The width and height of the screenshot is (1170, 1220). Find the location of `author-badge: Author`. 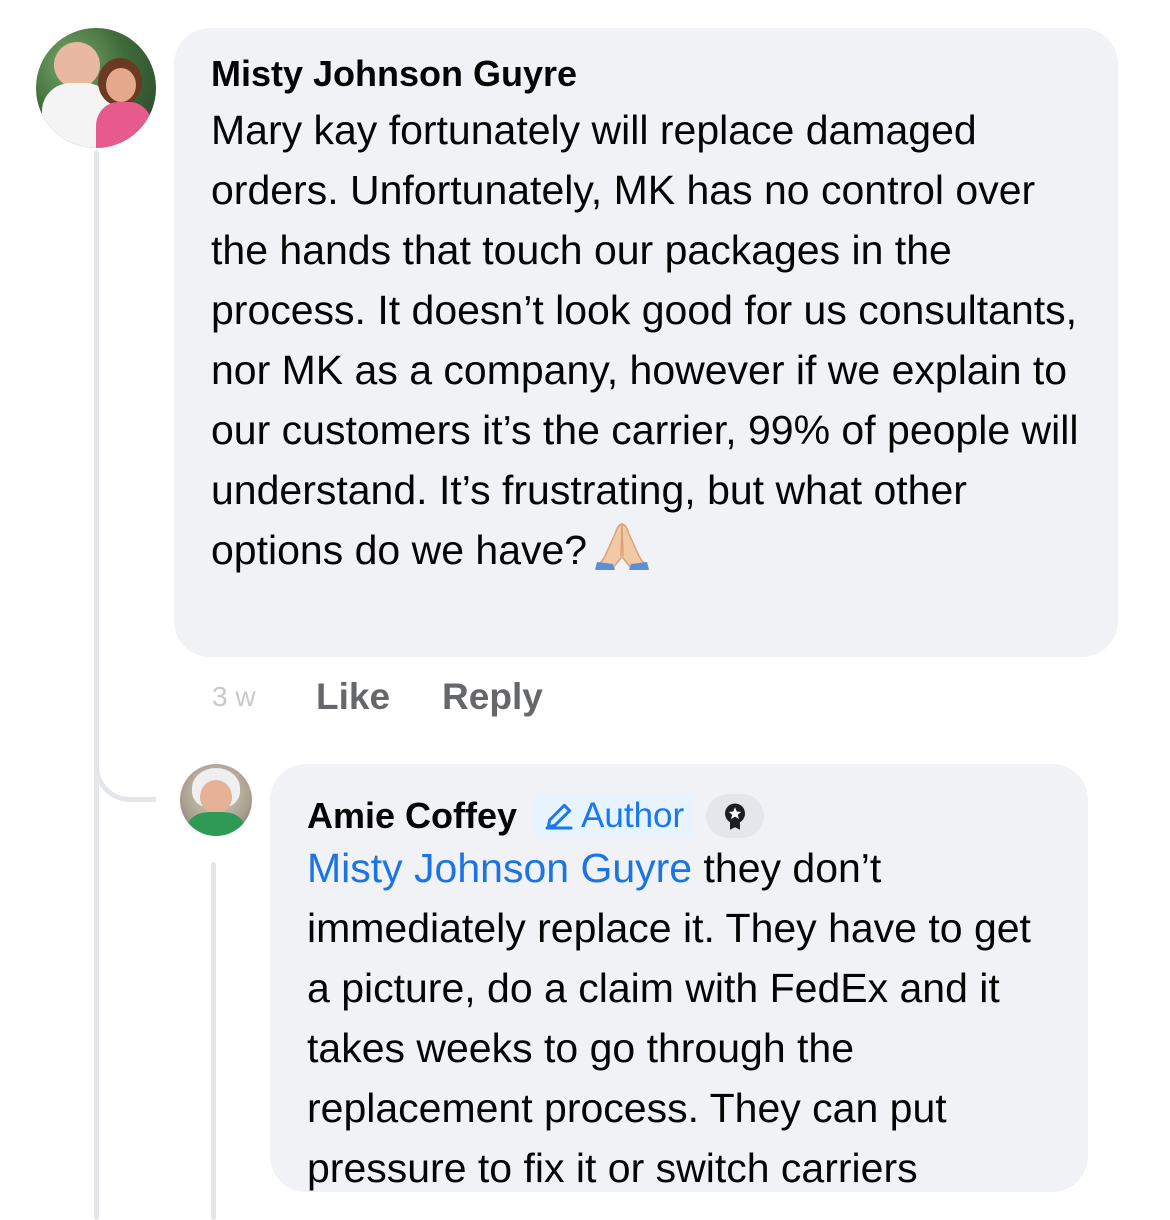

author-badge: Author is located at coordinates (614, 816).